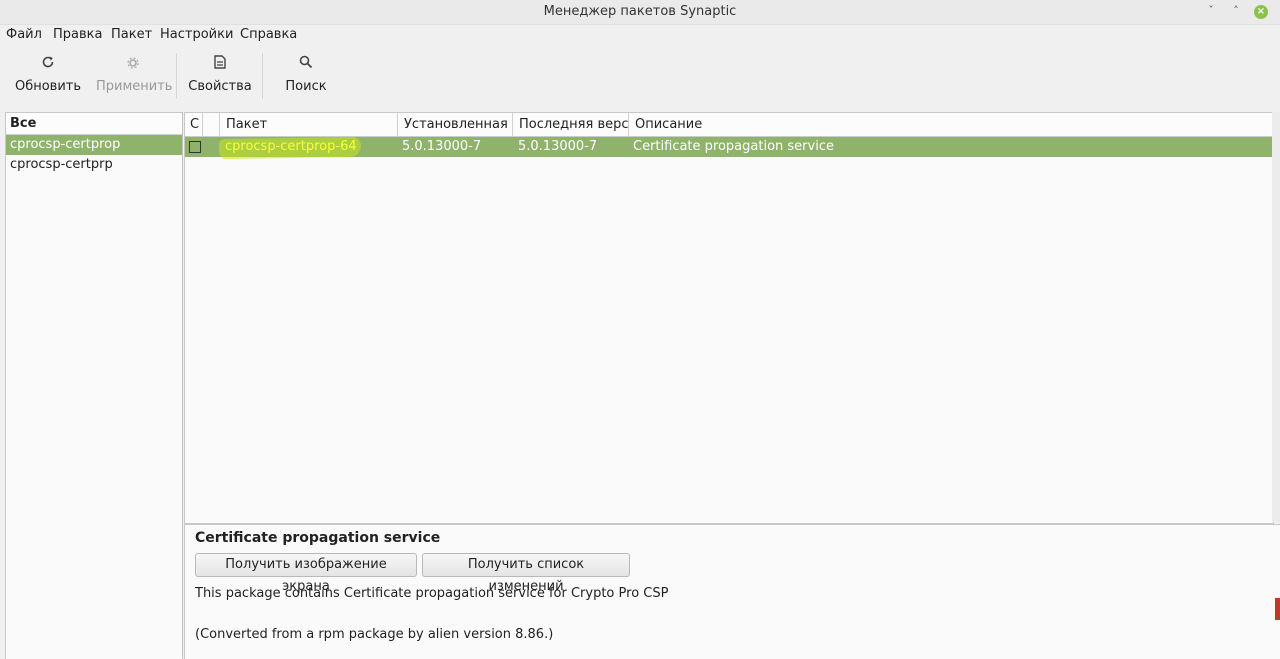  I want to click on menu-package: Пакет, so click(131, 34).